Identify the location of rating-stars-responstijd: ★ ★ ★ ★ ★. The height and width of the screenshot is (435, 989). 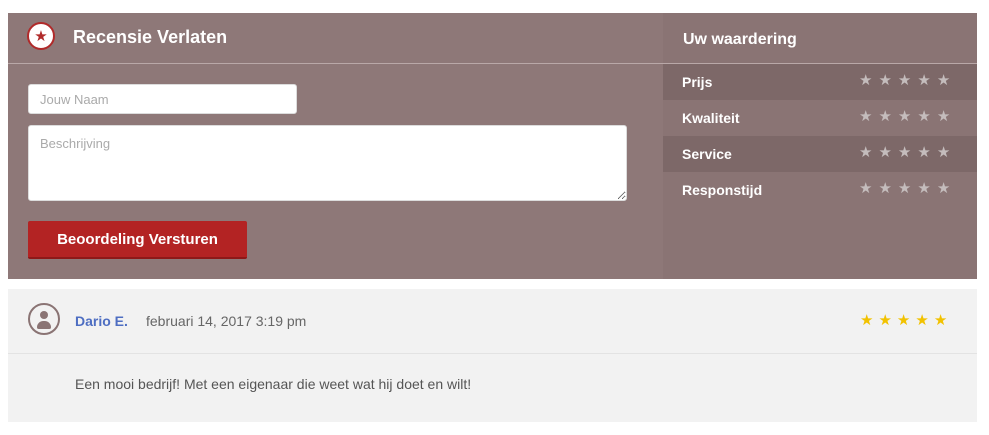
(904, 188).